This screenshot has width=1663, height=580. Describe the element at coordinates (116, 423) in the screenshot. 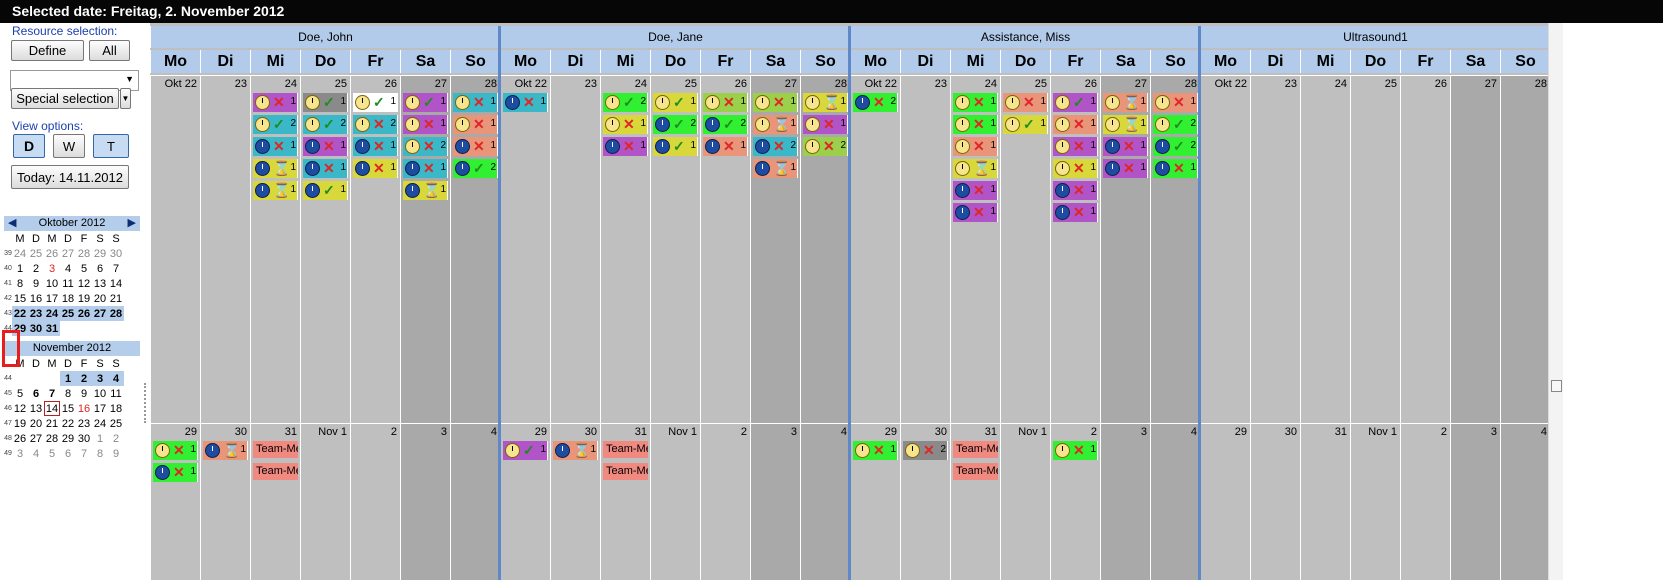

I see `day-cell: 25` at that location.